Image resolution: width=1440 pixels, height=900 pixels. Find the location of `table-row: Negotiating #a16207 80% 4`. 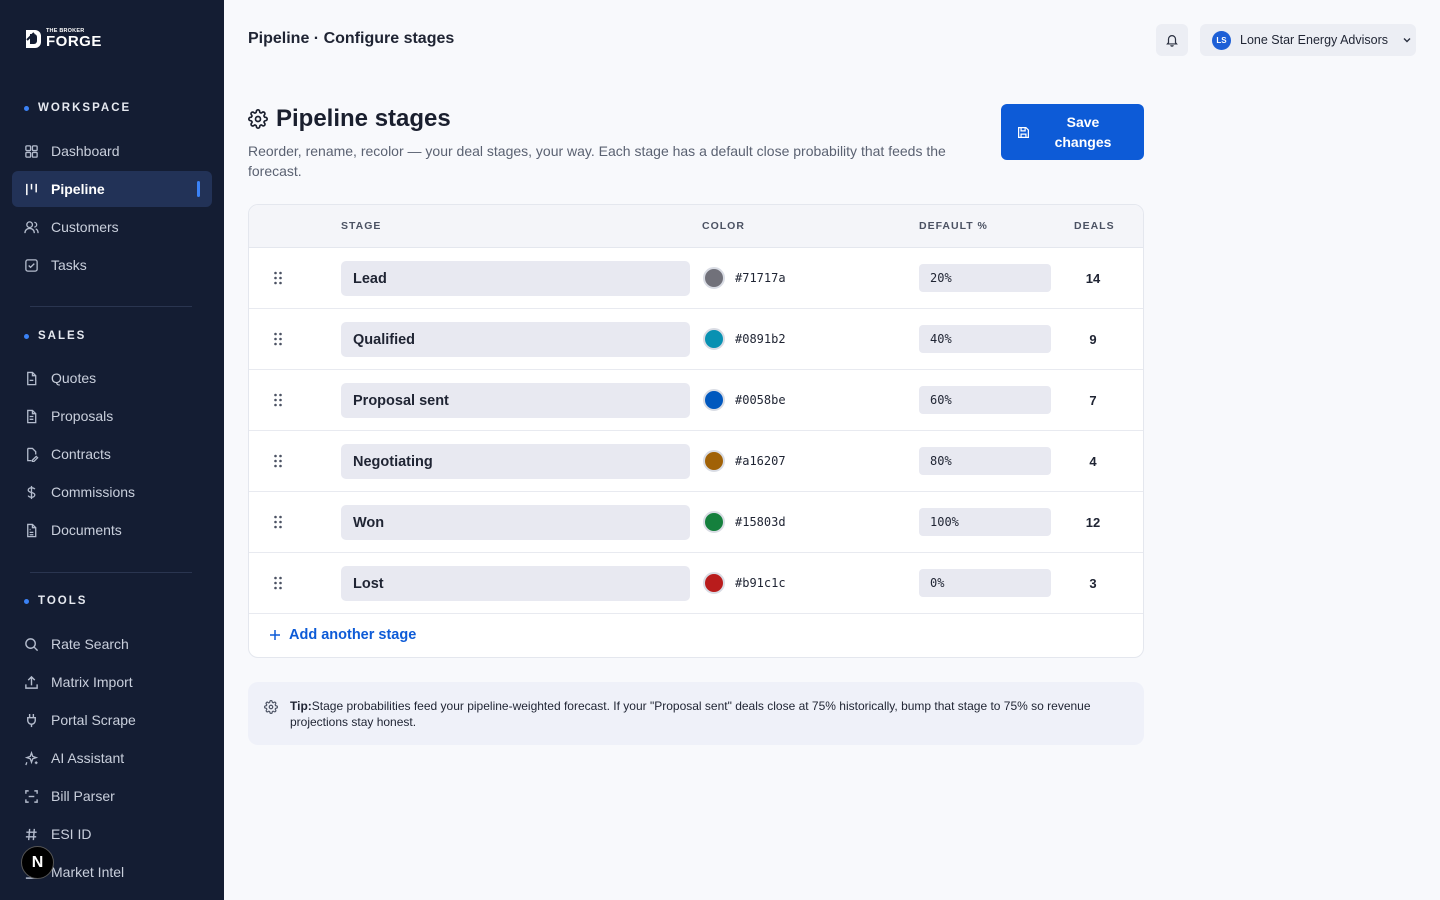

table-row: Negotiating #a16207 80% 4 is located at coordinates (696, 461).